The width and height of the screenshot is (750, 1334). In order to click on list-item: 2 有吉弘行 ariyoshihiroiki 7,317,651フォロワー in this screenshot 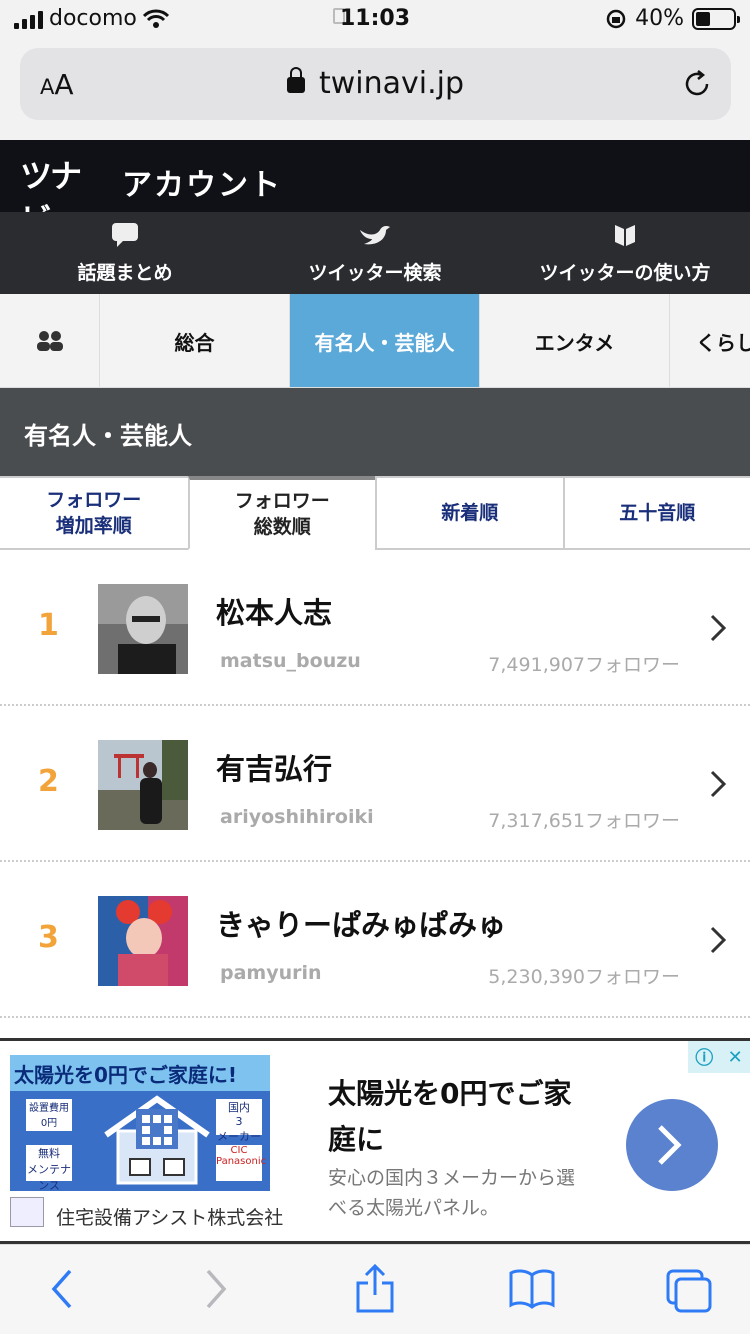, I will do `click(375, 784)`.